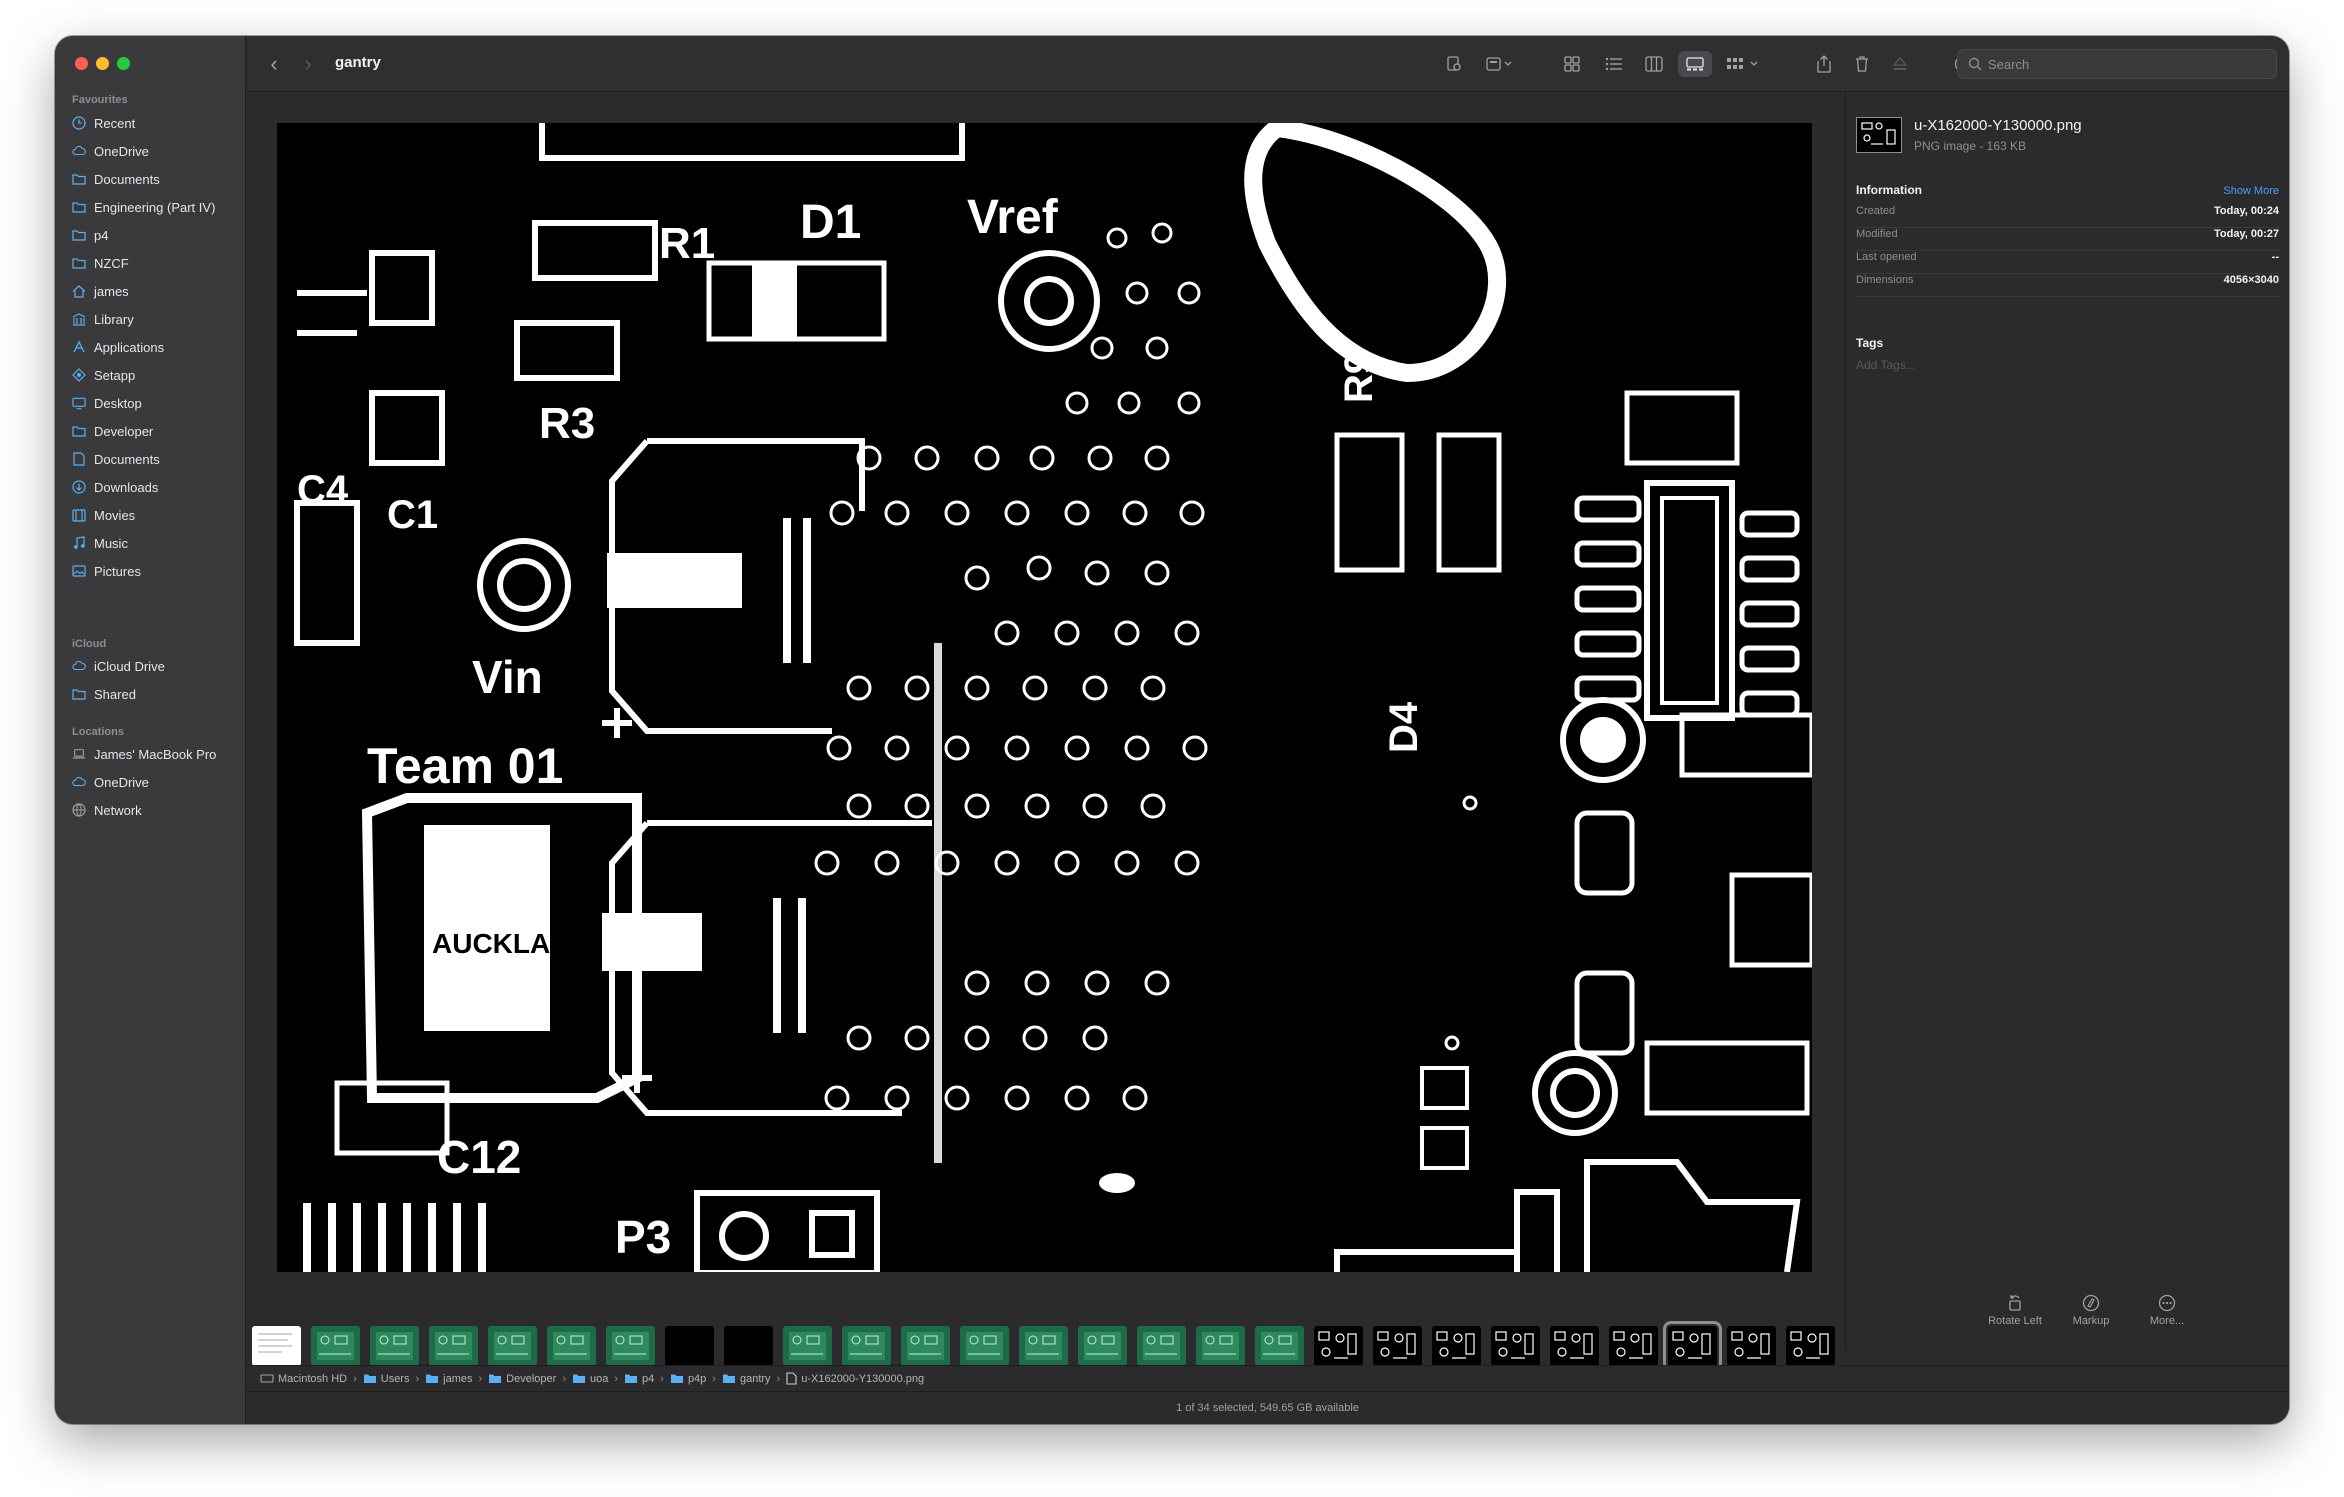  I want to click on sidebar-item-library: Library, so click(155, 319).